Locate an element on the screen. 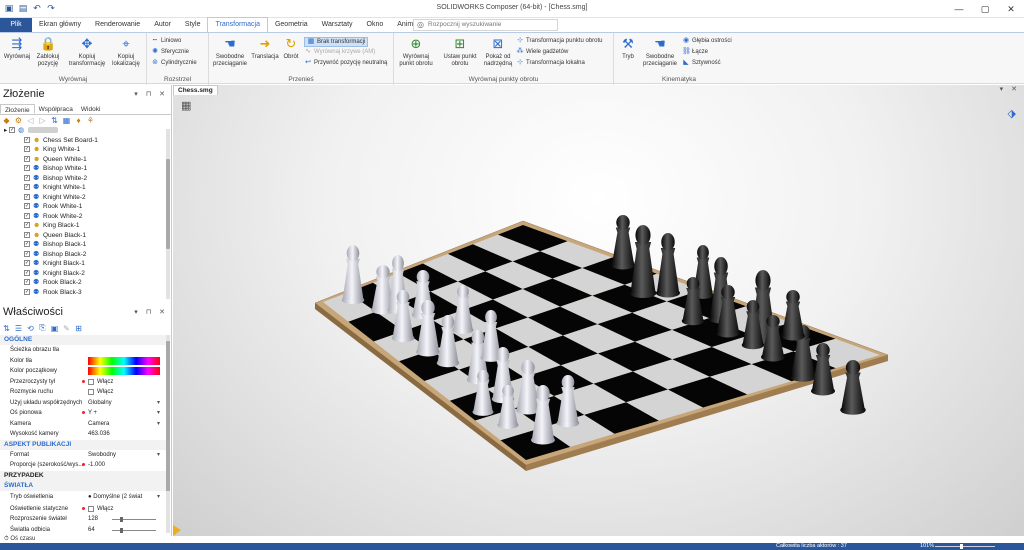 This screenshot has width=1024, height=550. prop-row: Tryb oświetlenia ● Domyślne (2 świat ▾ is located at coordinates (84, 497).